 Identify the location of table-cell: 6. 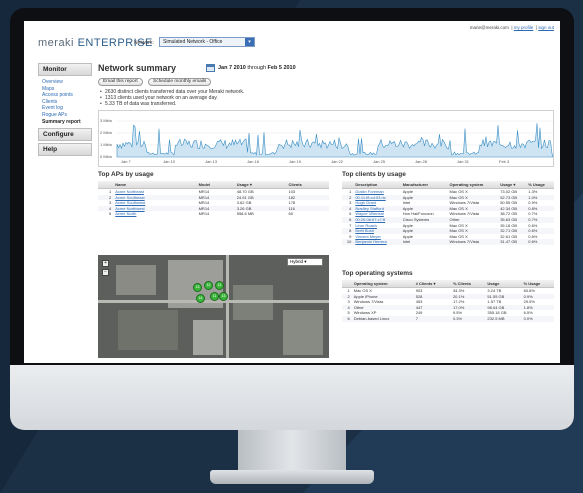
(347, 318).